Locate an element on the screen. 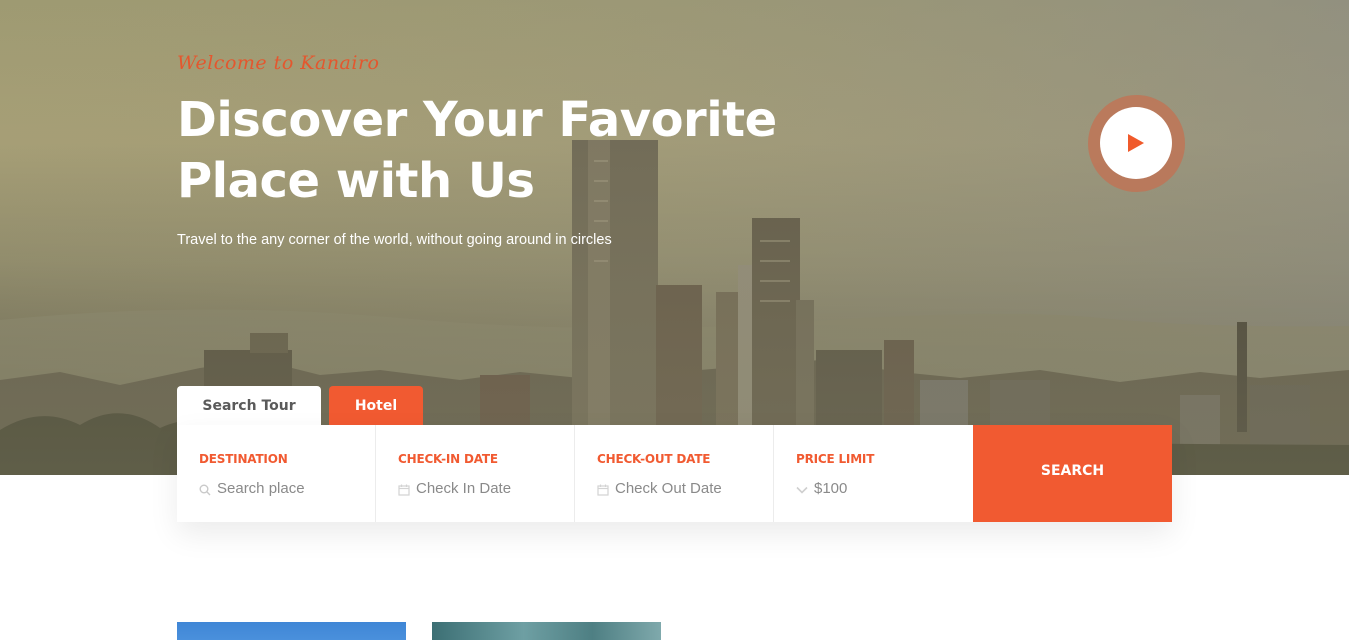 Image resolution: width=1349 pixels, height=640 pixels. check-out-label: CHECK-OUT DATE is located at coordinates (654, 459).